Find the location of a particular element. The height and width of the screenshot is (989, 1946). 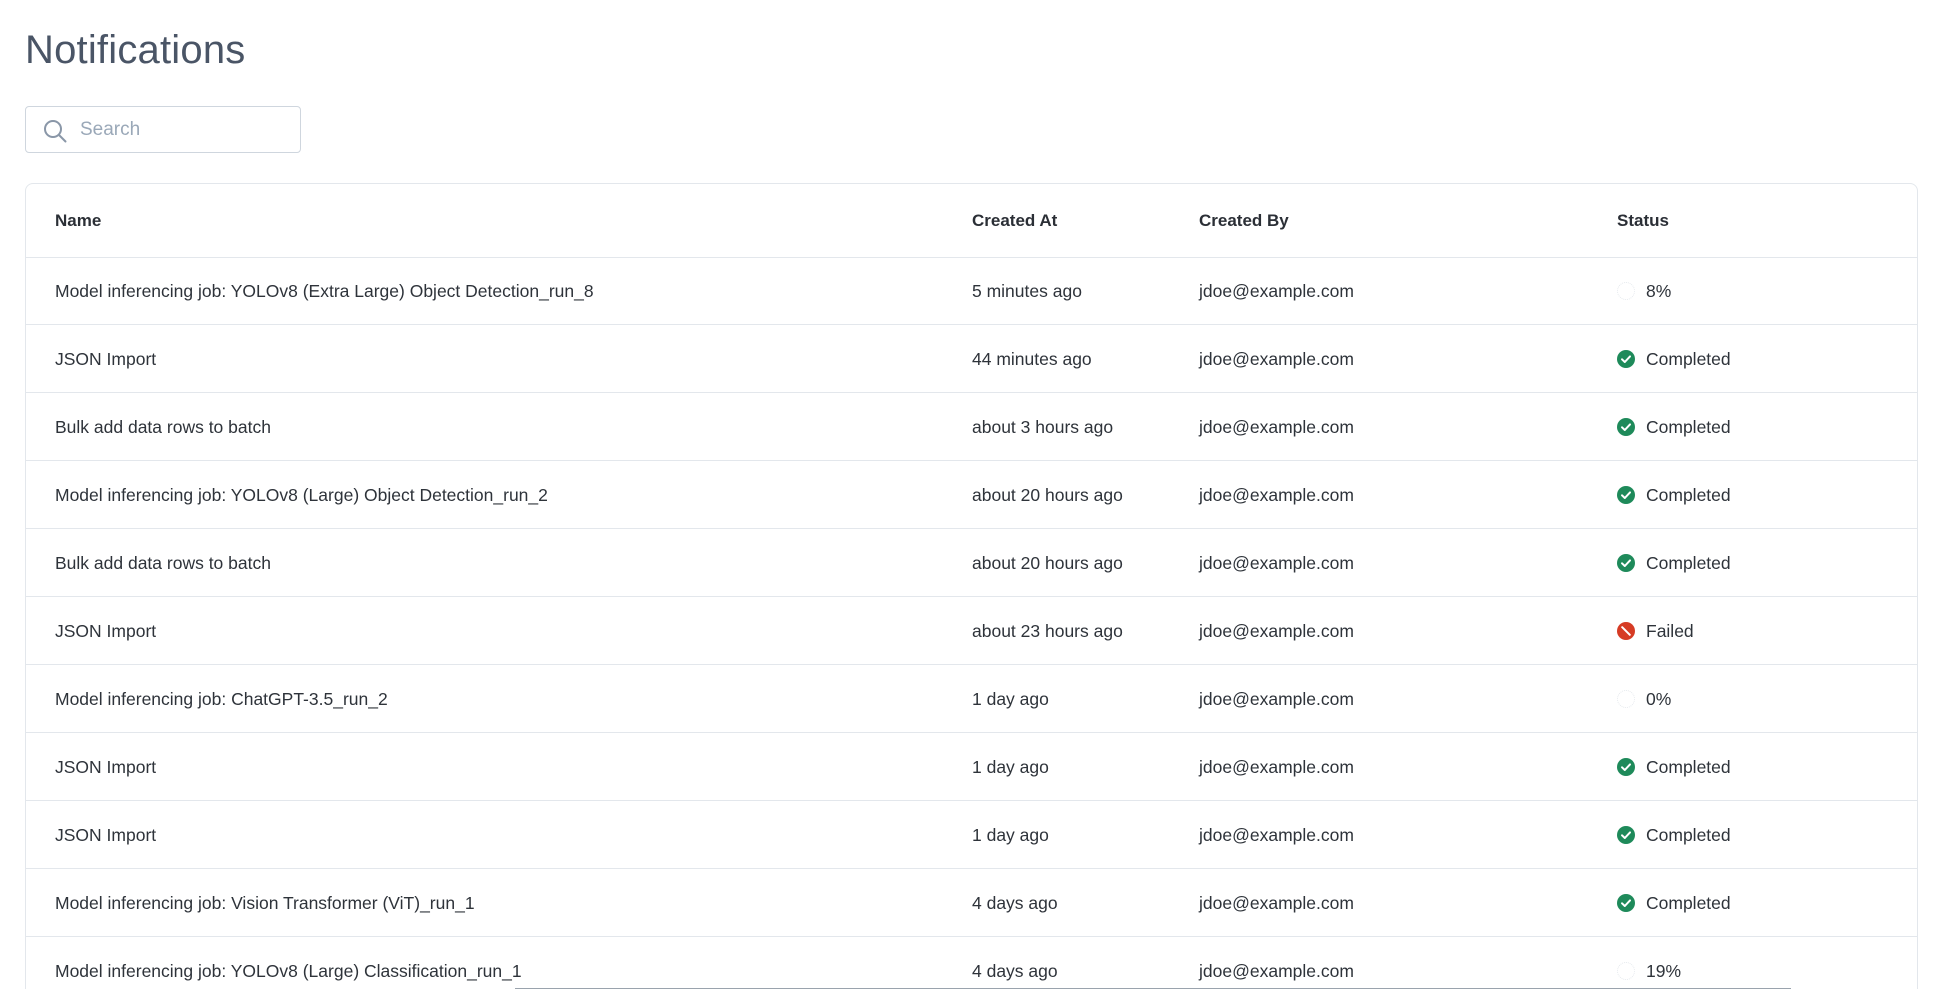

page-title: Notifications is located at coordinates (135, 50).